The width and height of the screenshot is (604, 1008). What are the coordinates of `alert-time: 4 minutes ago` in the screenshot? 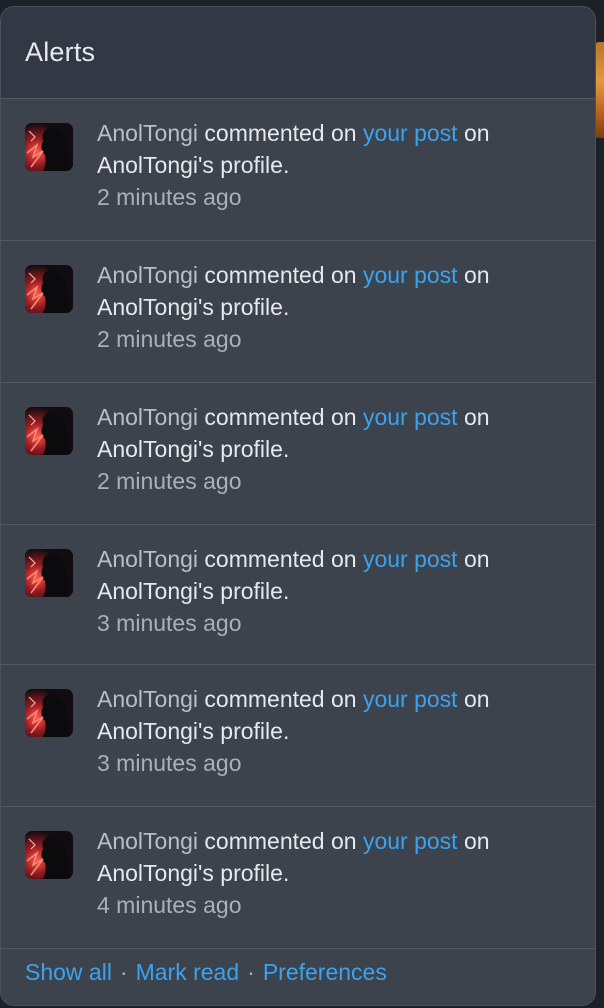 It's located at (169, 905).